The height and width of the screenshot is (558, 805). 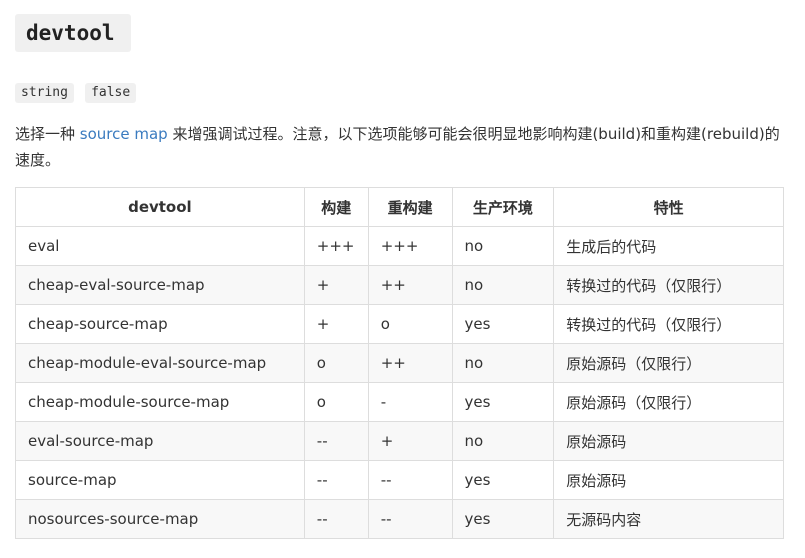 What do you see at coordinates (160, 402) in the screenshot?
I see `table-cell: cheap-module-source-map` at bounding box center [160, 402].